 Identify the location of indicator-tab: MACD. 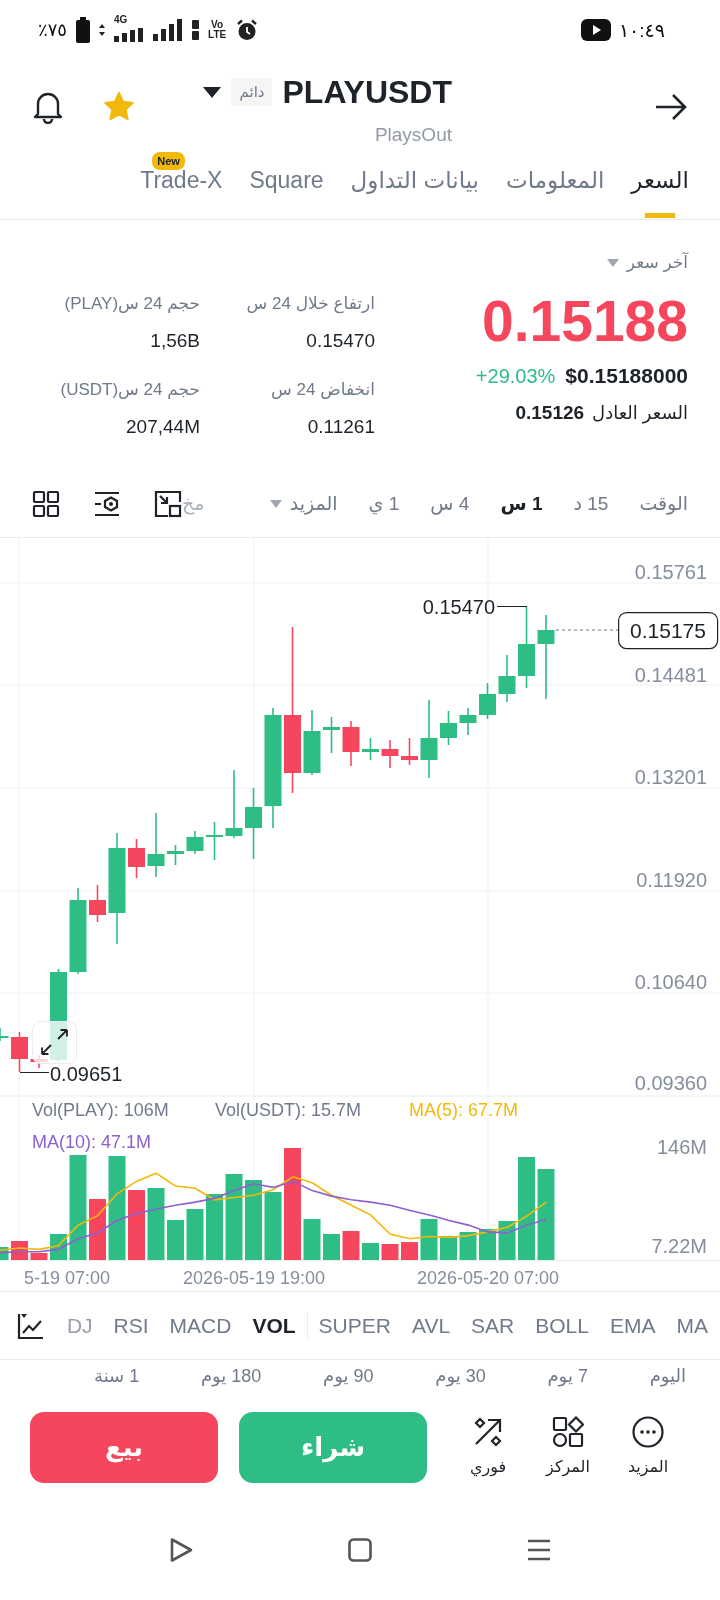
(200, 1325).